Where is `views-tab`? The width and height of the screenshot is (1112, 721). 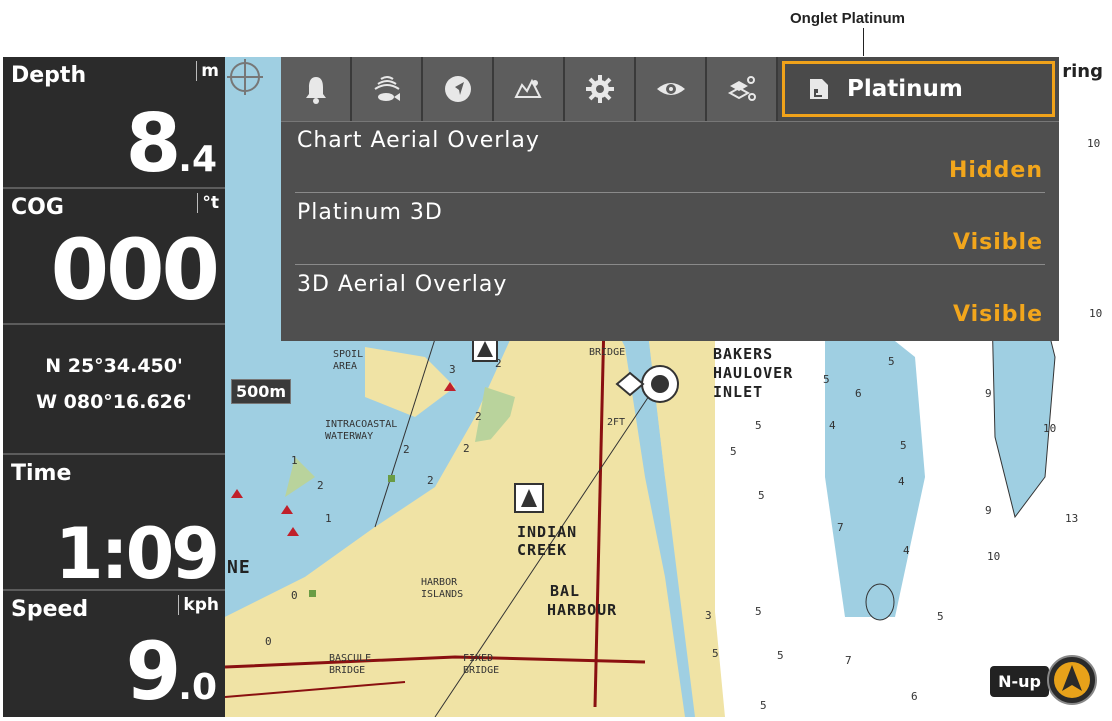
views-tab is located at coordinates (671, 89).